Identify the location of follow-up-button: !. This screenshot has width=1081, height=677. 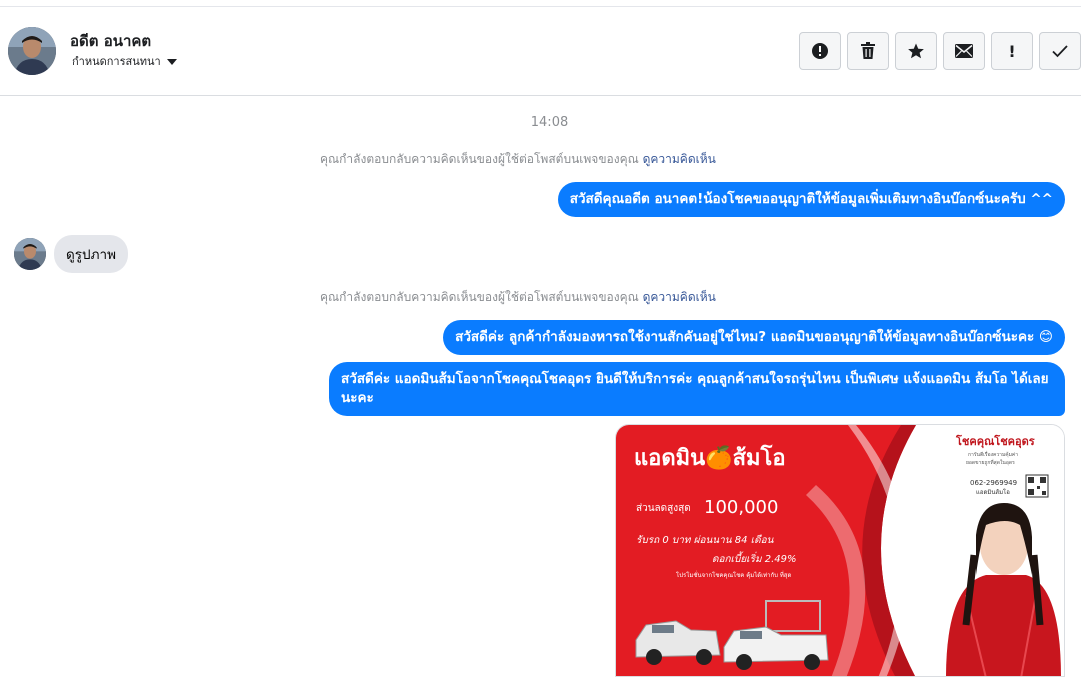
(1012, 51).